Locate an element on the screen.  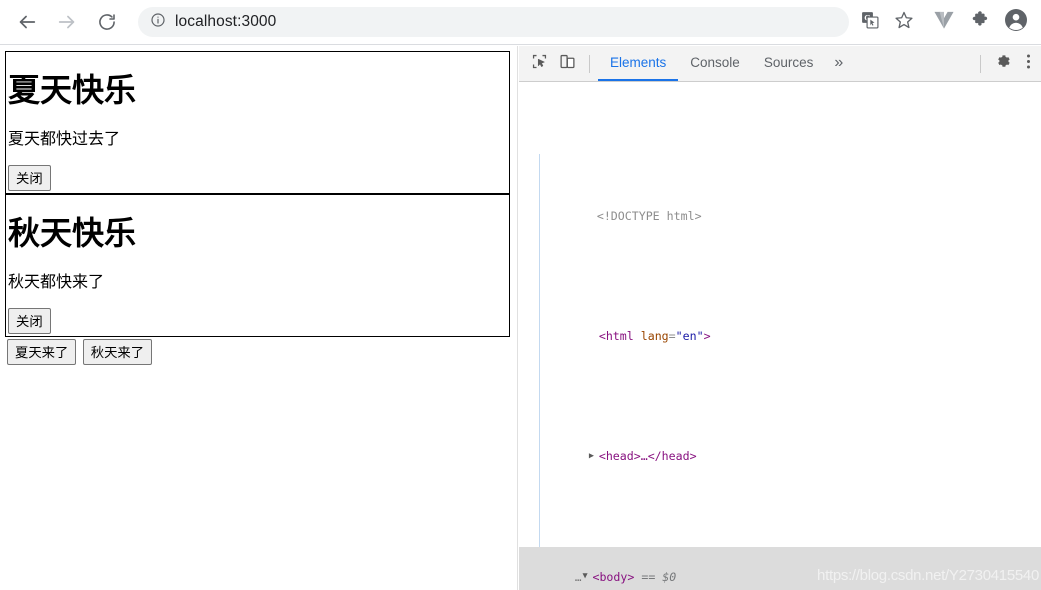
extensions-button is located at coordinates (980, 22).